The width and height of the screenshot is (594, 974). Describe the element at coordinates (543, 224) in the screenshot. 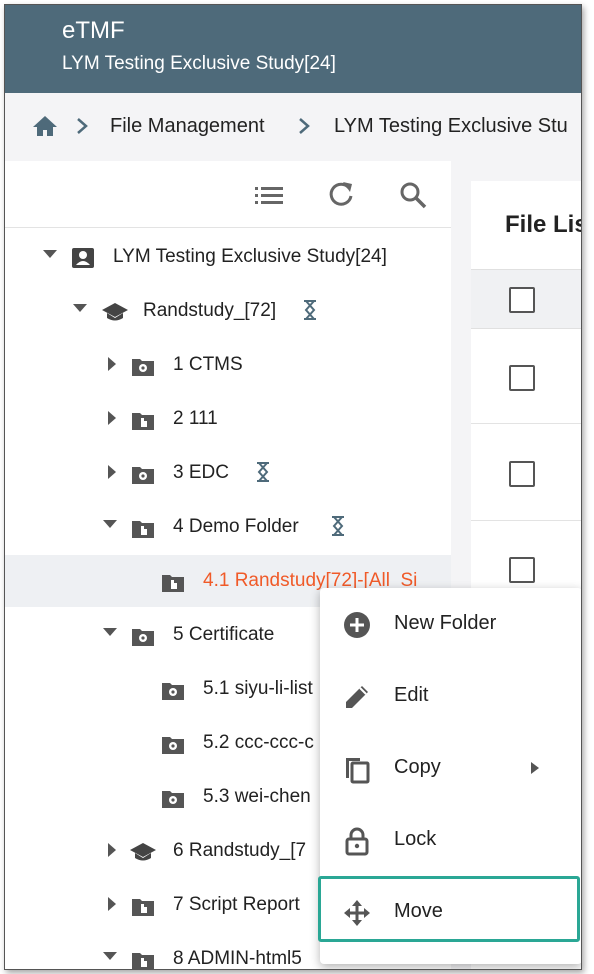

I see `file-list-title: File Lis` at that location.